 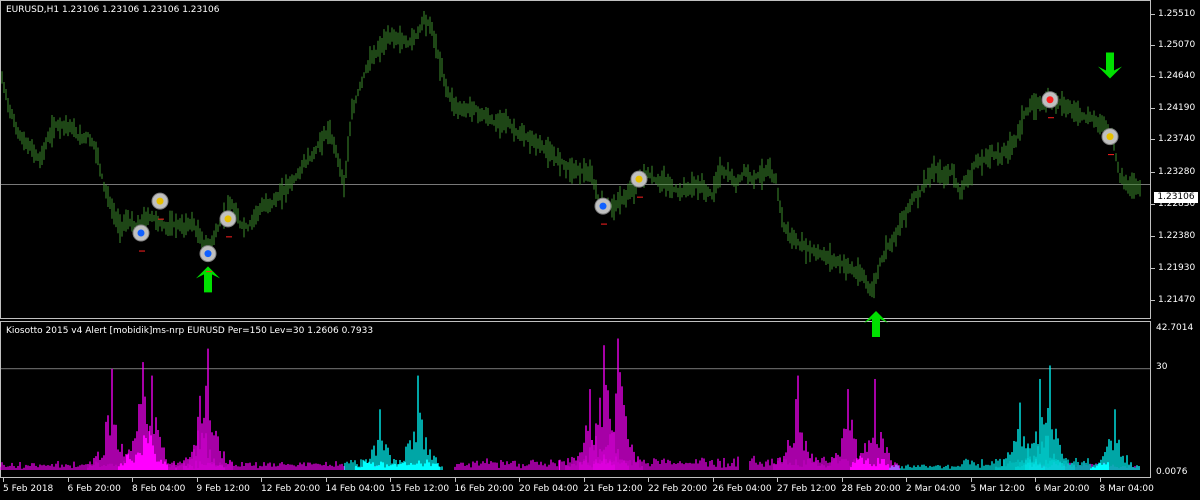 I want to click on time-tick-label: 16 Feb 20:00, so click(x=484, y=489).